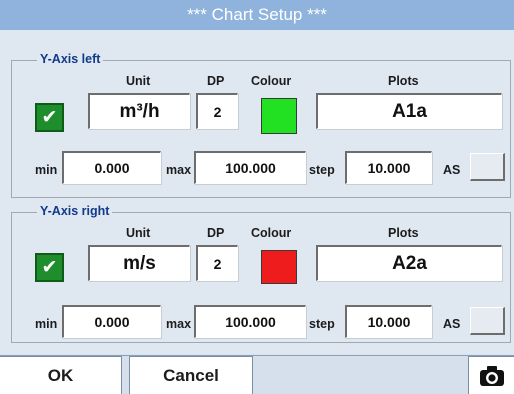 This screenshot has width=514, height=394. I want to click on y-axis-right-legend: Y-Axis right, so click(75, 211).